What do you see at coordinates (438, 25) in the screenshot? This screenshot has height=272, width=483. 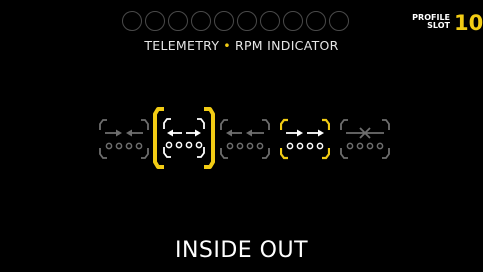 I see `slot-label: SLOT` at bounding box center [438, 25].